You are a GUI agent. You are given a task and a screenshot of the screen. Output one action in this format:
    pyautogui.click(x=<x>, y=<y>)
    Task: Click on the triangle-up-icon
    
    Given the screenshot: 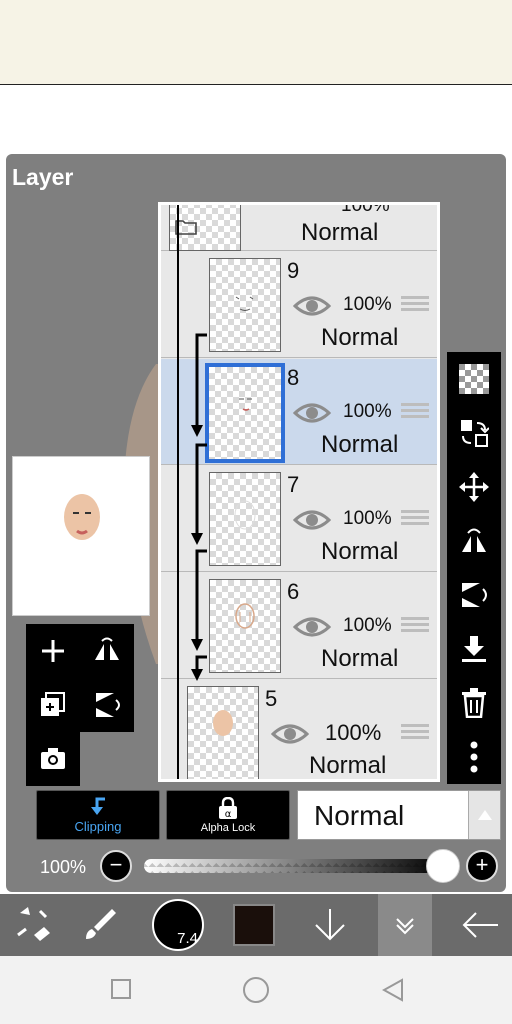 What is the action you would take?
    pyautogui.click(x=485, y=815)
    